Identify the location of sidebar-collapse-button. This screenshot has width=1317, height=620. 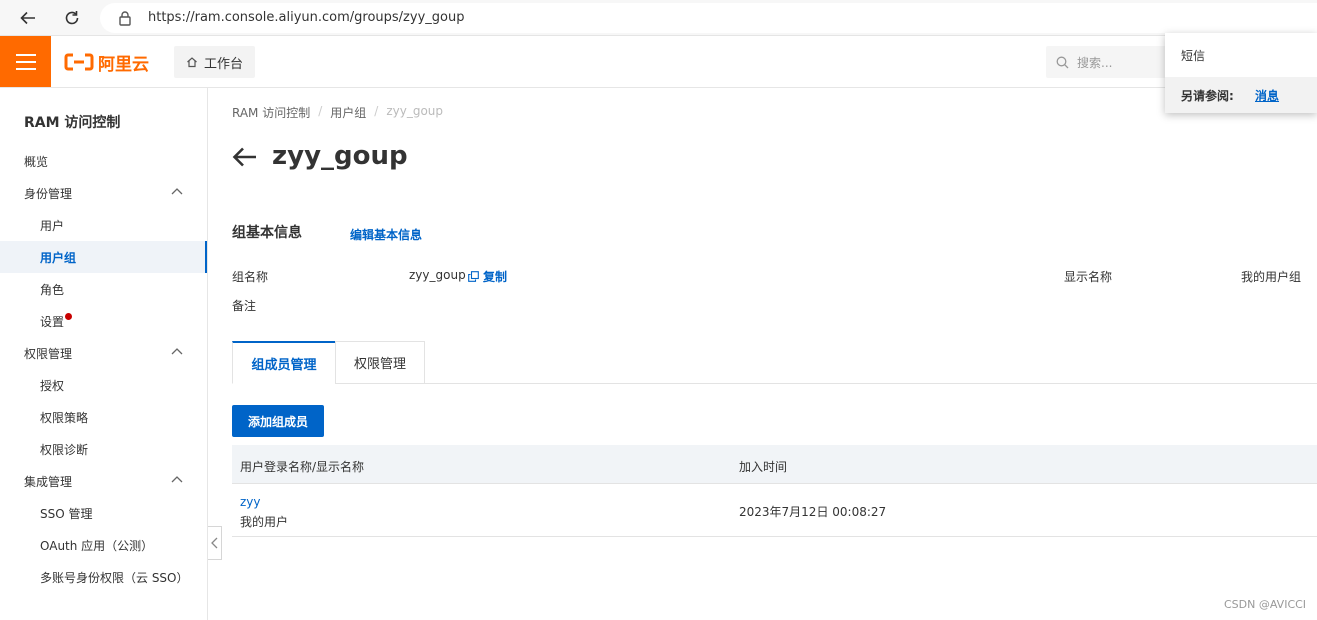
(215, 543).